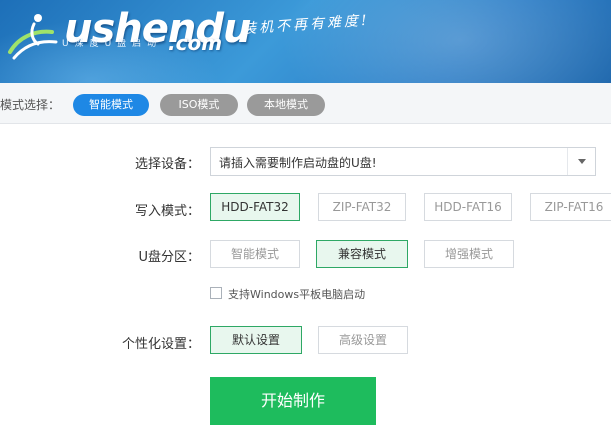 The height and width of the screenshot is (429, 611). Describe the element at coordinates (255, 254) in the screenshot. I see `partition-smart-mode: 智能模式` at that location.